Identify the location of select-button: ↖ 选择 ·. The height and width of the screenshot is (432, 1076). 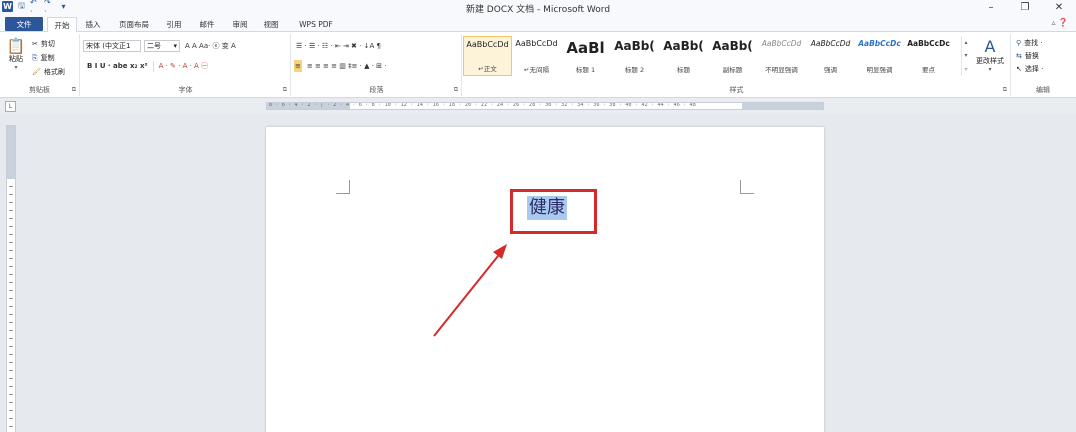
(1029, 69).